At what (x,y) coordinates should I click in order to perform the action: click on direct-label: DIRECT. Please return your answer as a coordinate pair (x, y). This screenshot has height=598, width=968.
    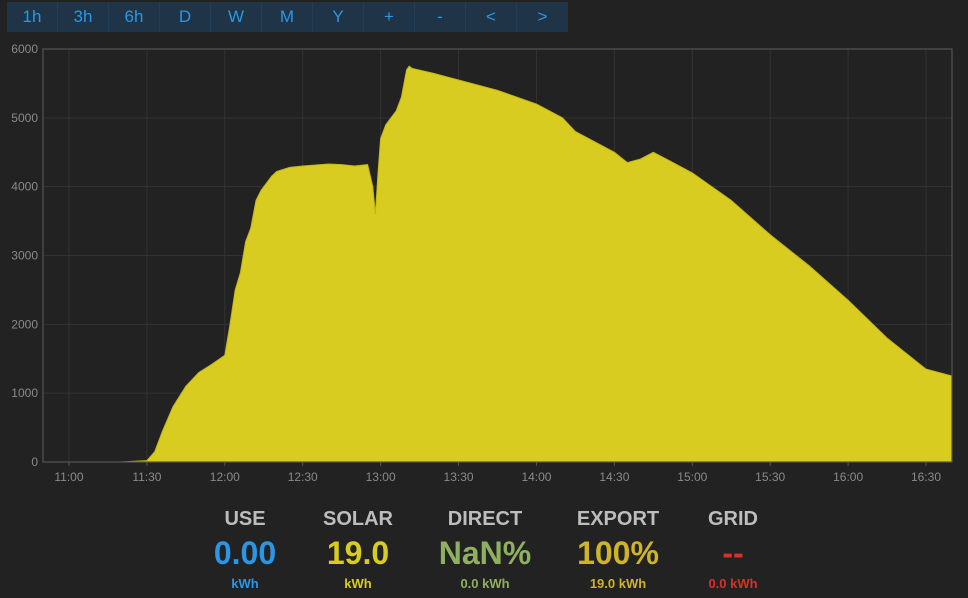
    Looking at the image, I should click on (485, 519).